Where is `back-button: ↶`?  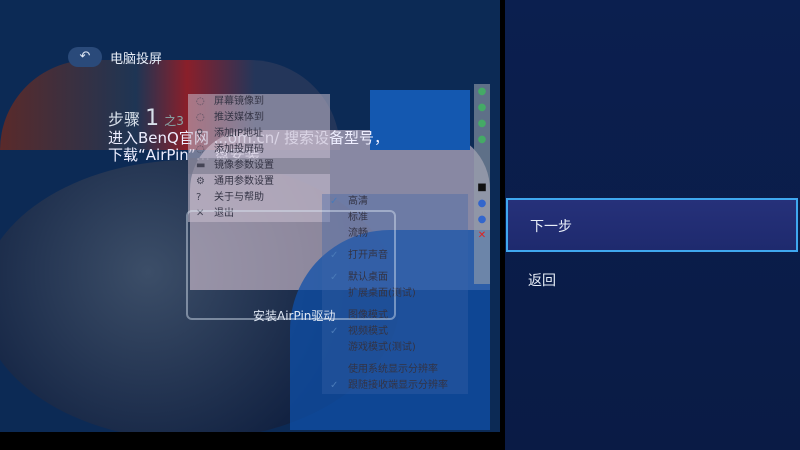 back-button: ↶ is located at coordinates (85, 57).